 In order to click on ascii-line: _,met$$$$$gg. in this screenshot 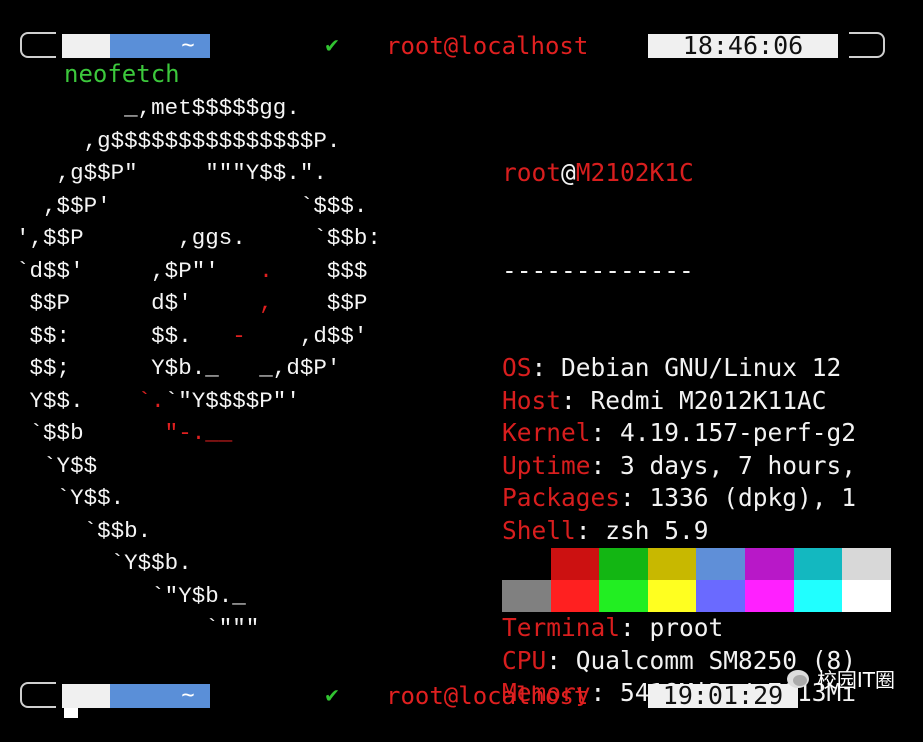, I will do `click(212, 108)`.